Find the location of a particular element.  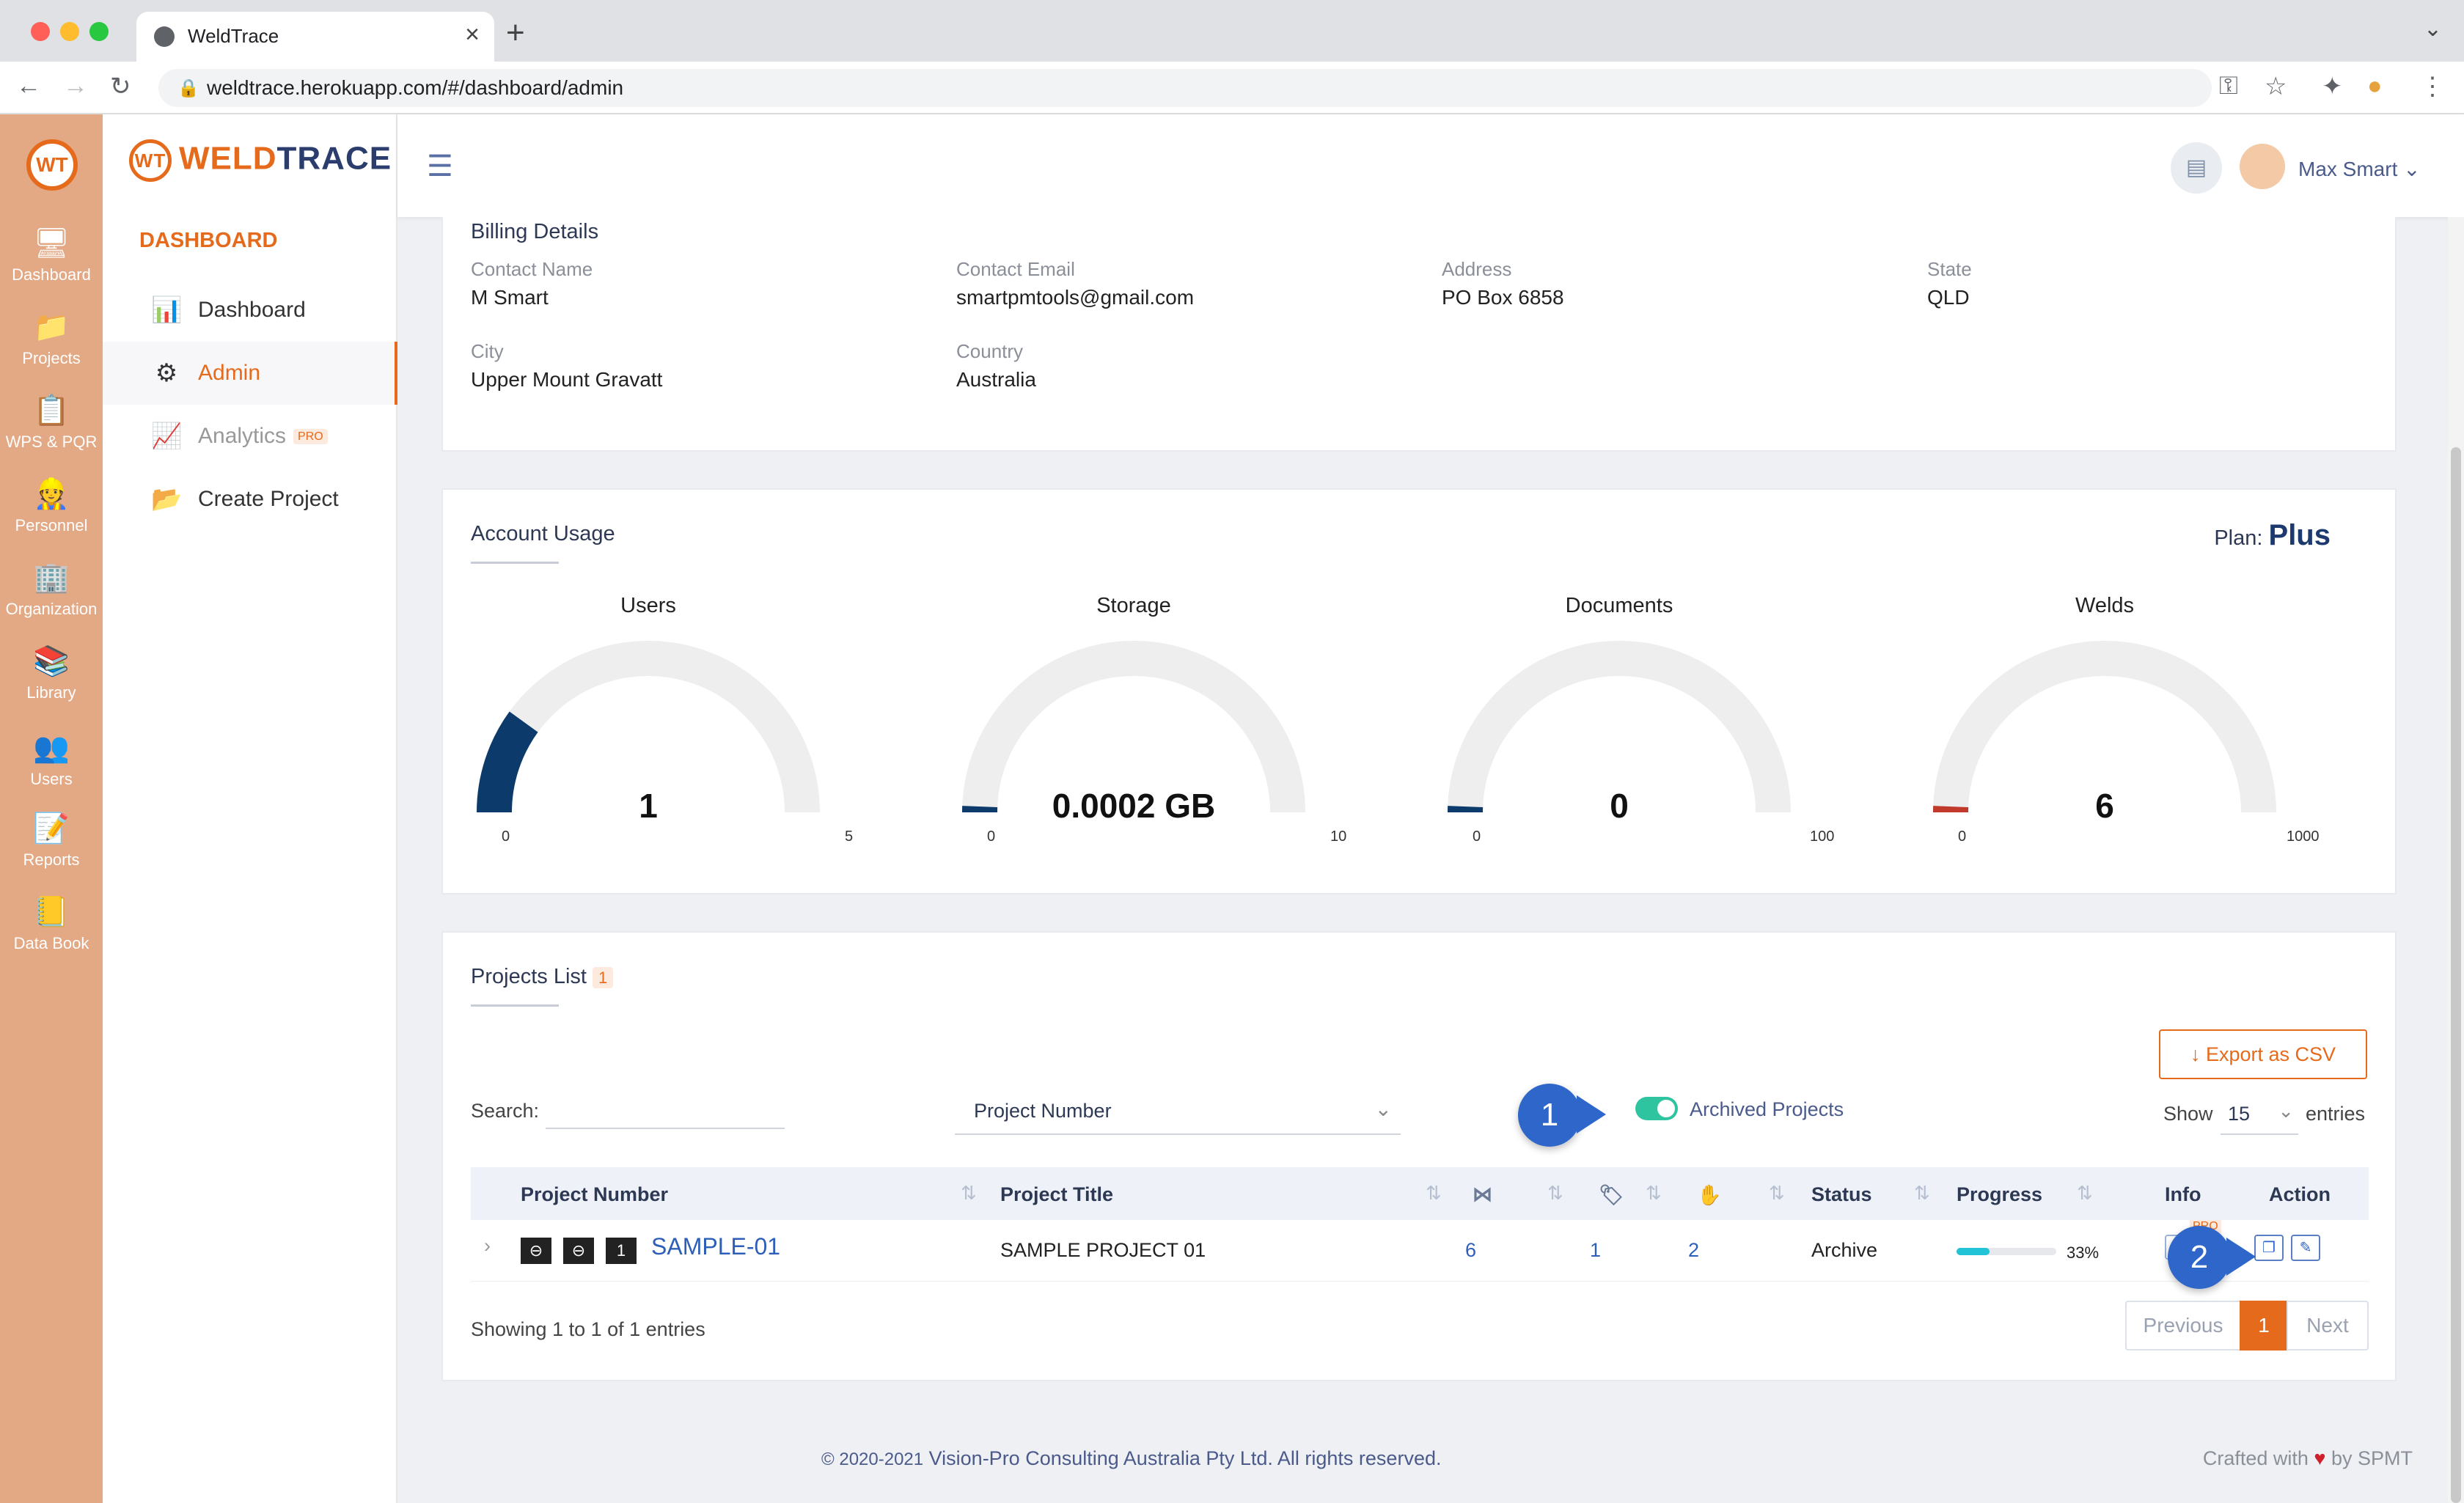

rail-item-dashboard: 🖥 Dashboard is located at coordinates (51, 254).